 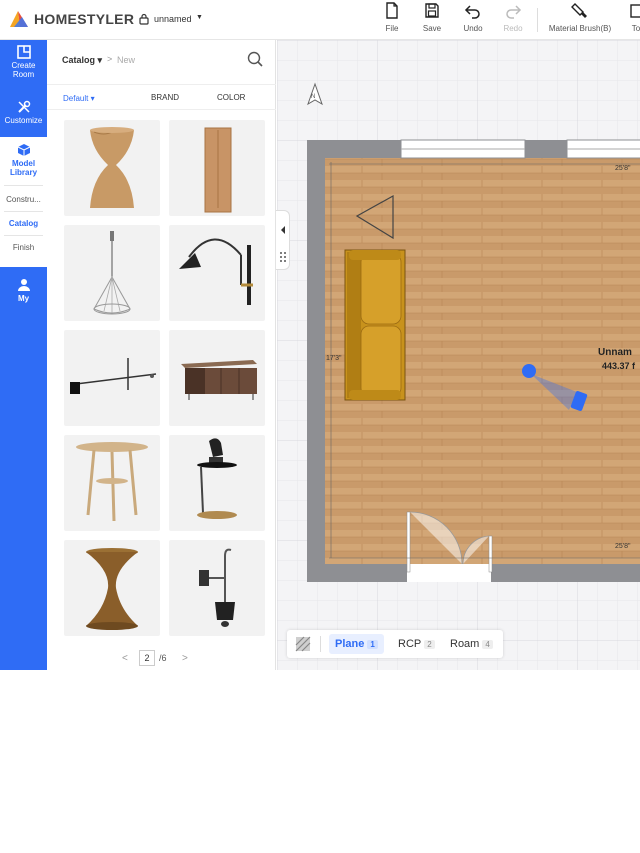 What do you see at coordinates (619, 366) in the screenshot?
I see `room-area: 443.37 f` at bounding box center [619, 366].